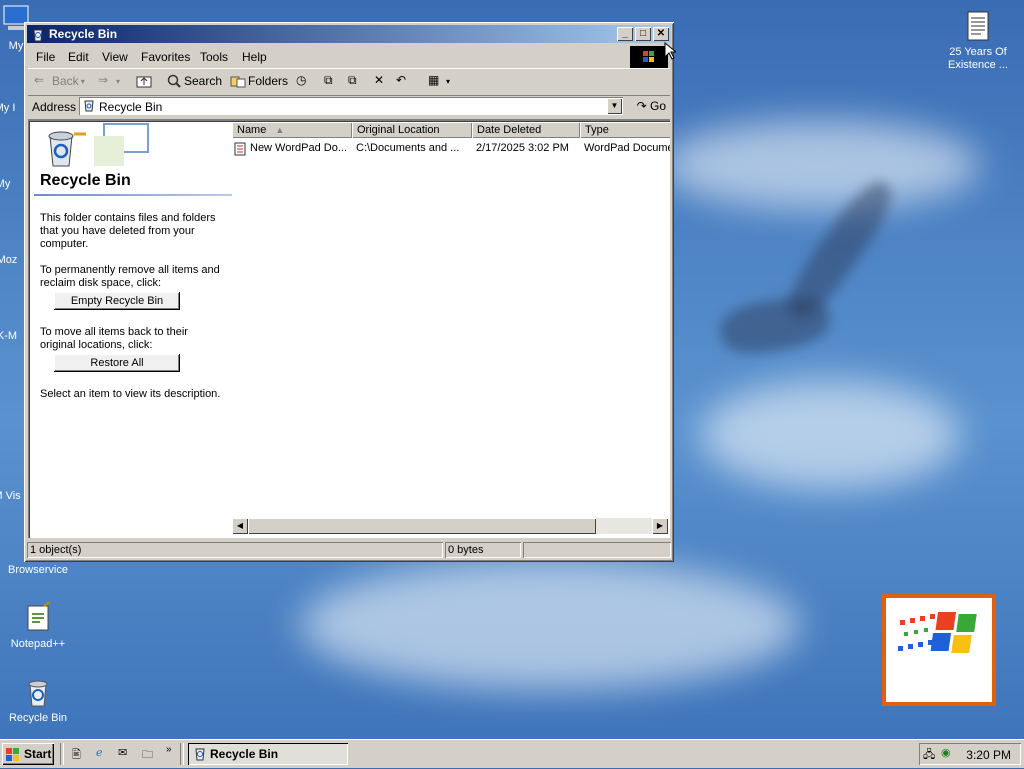 This screenshot has width=1024, height=769. I want to click on folders-button: Folders, so click(259, 81).